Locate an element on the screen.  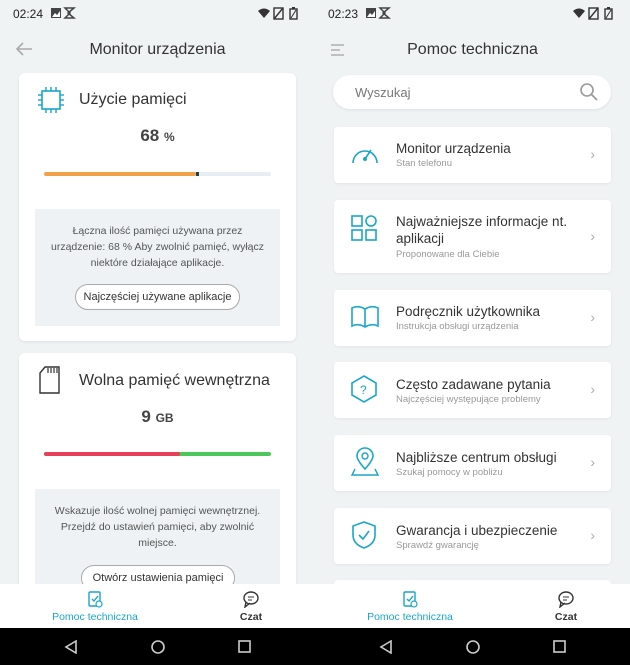
memory-value: 68 % is located at coordinates (157, 136).